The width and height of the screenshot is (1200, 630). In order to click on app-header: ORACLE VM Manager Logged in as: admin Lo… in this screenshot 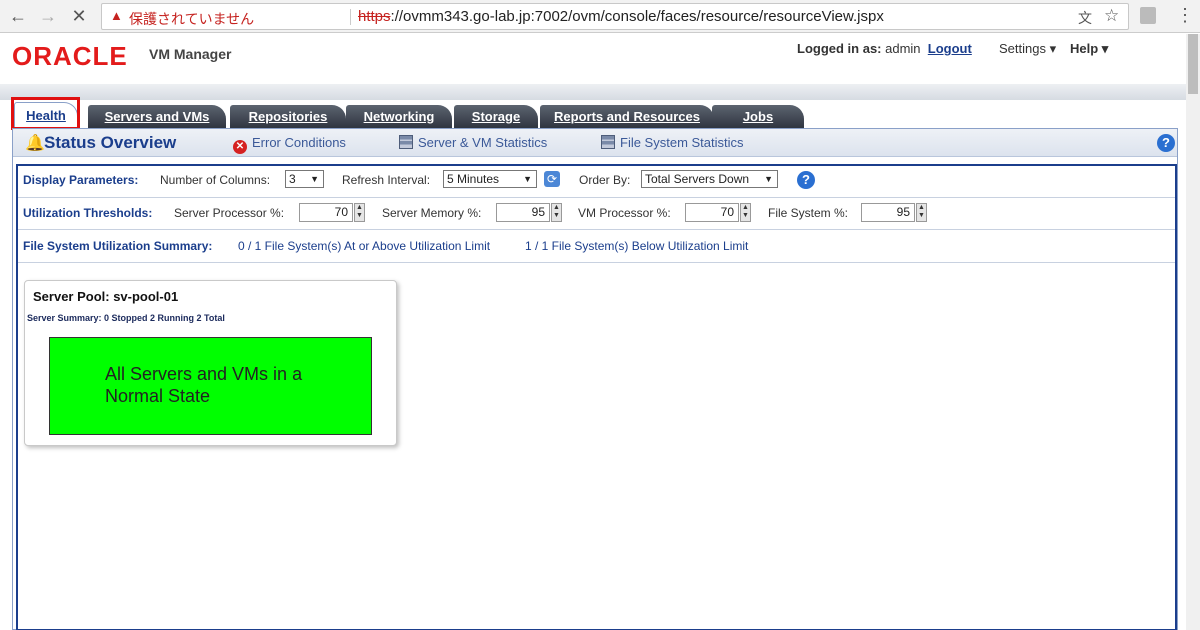, I will do `click(600, 59)`.